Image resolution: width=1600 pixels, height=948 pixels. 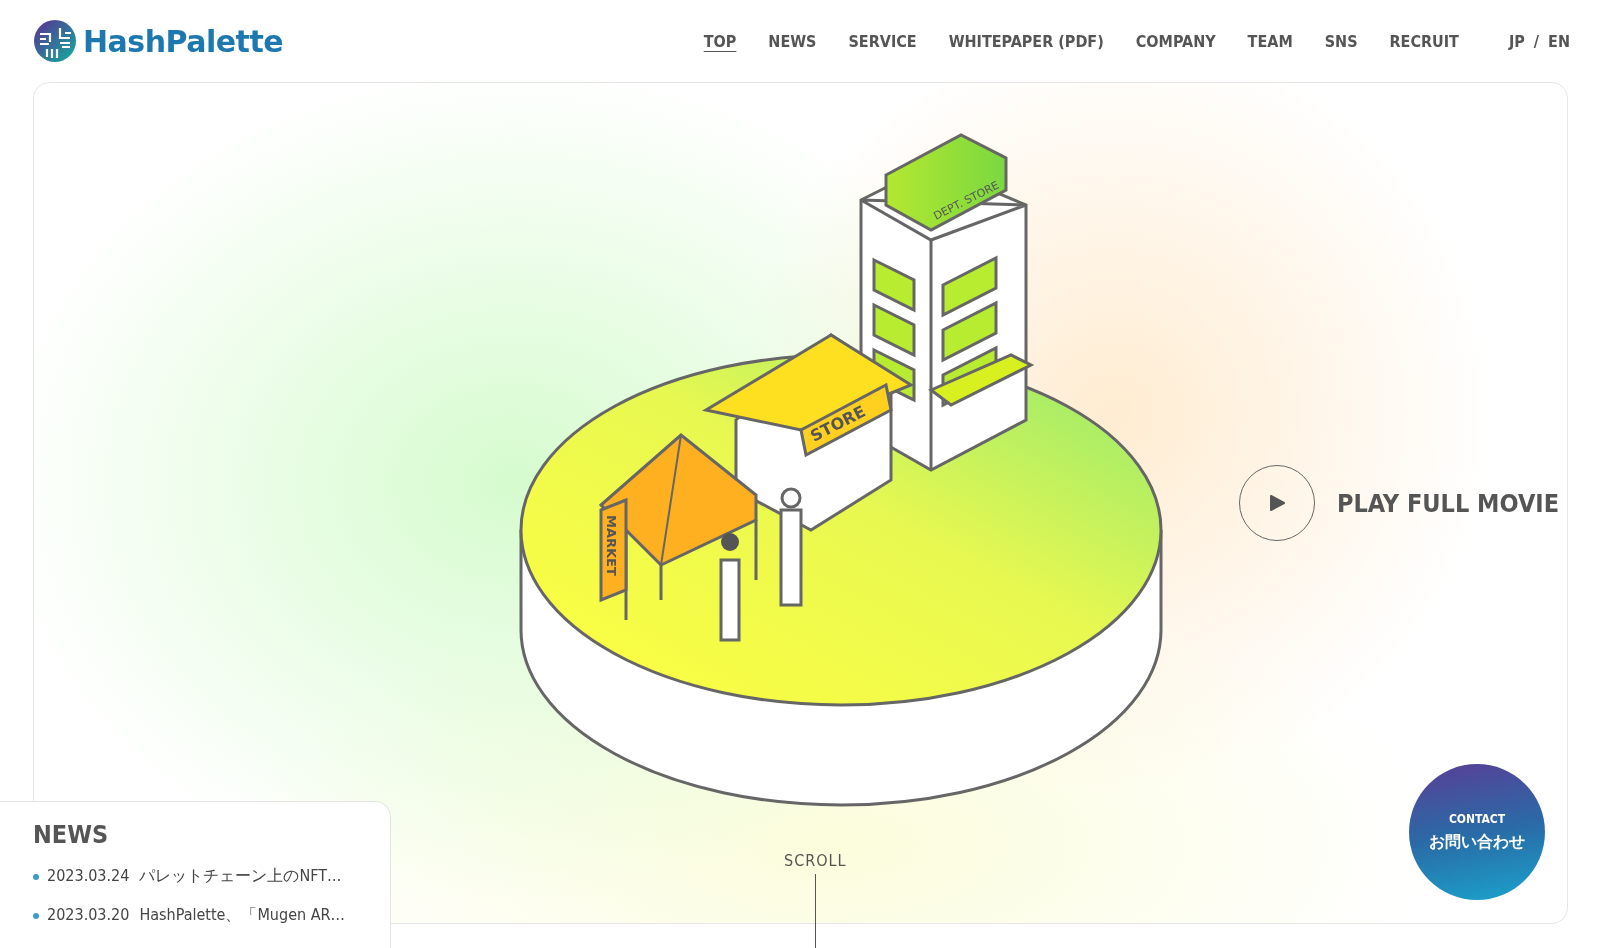 What do you see at coordinates (792, 41) in the screenshot?
I see `nav-link: NEWS` at bounding box center [792, 41].